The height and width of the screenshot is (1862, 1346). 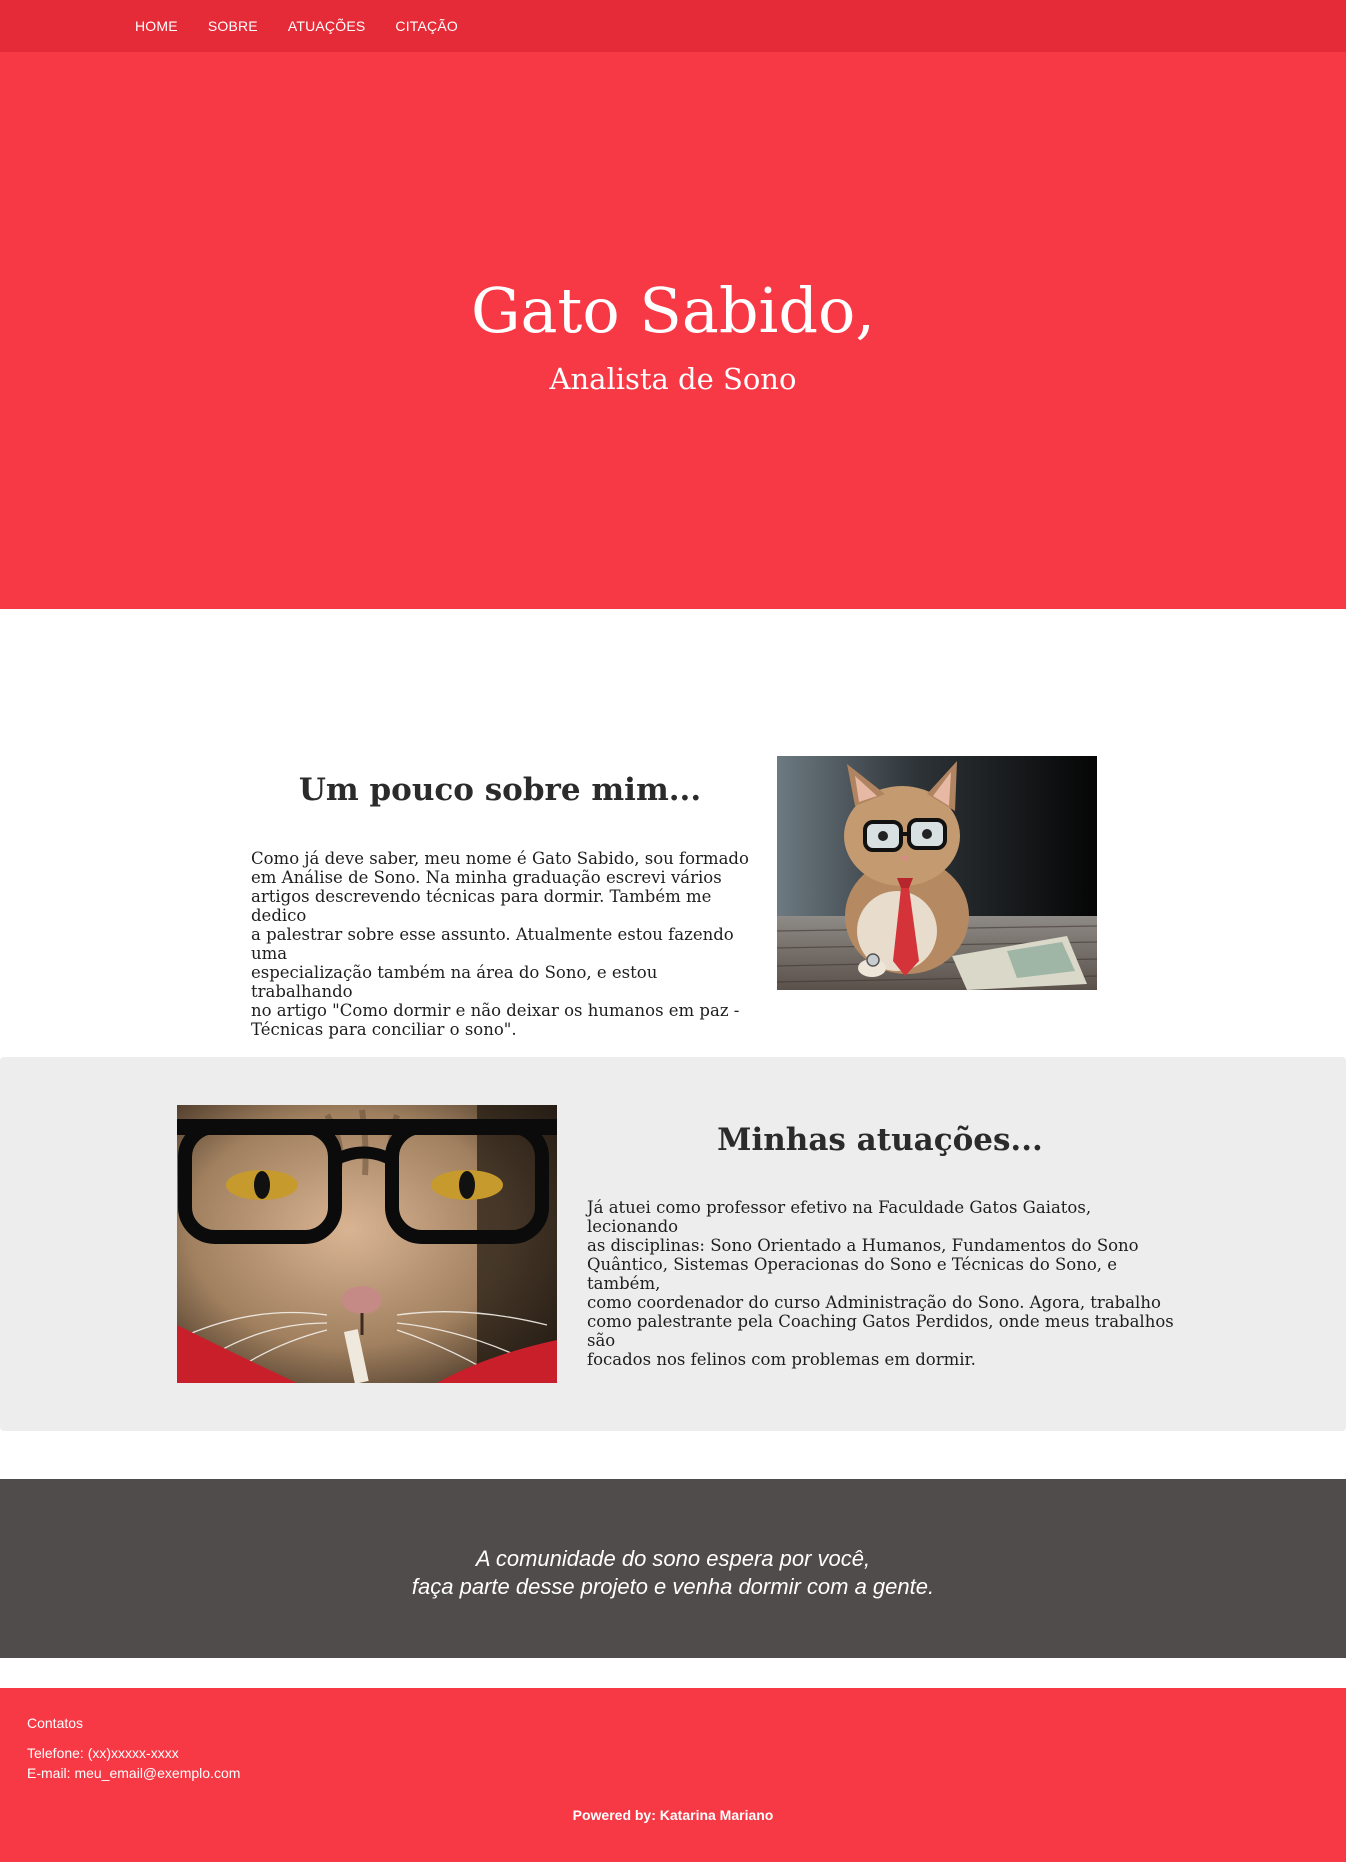 What do you see at coordinates (55, 1723) in the screenshot?
I see `contacts-heading: Contatos` at bounding box center [55, 1723].